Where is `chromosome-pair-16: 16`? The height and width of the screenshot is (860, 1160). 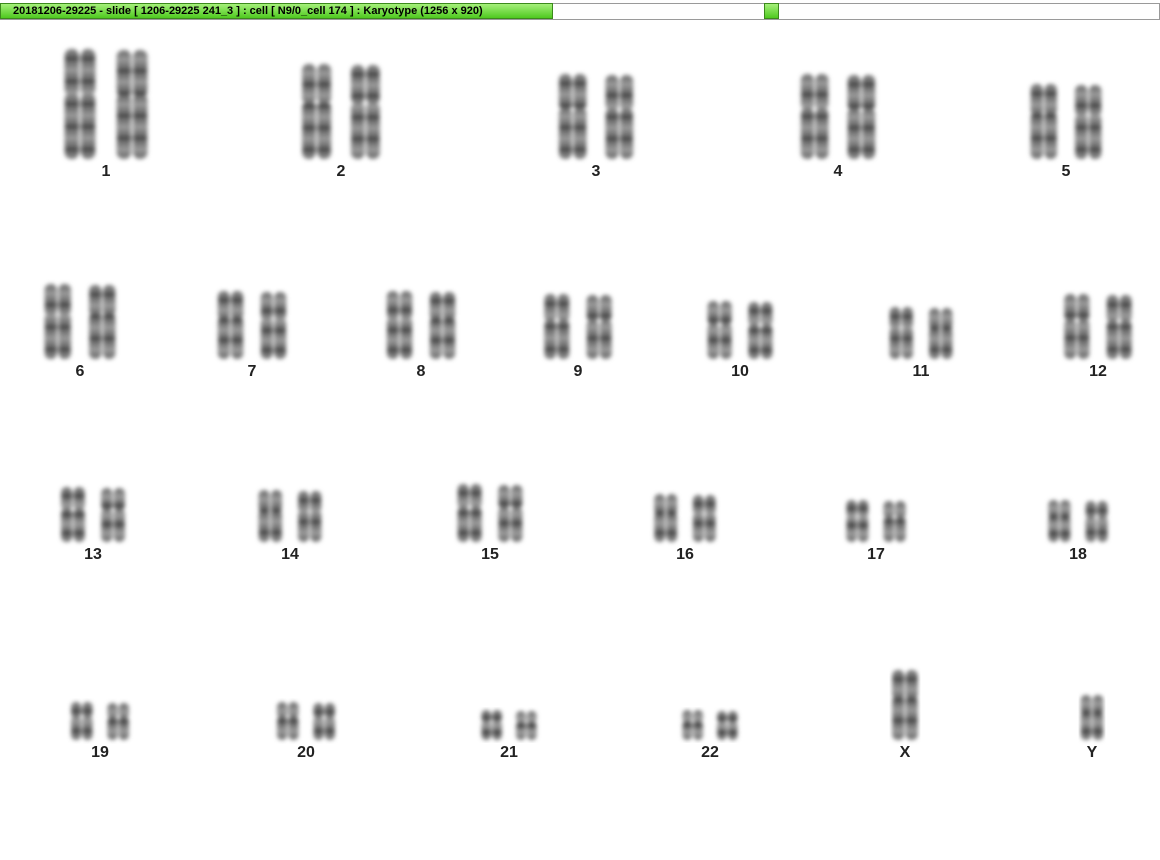 chromosome-pair-16: 16 is located at coordinates (685, 491).